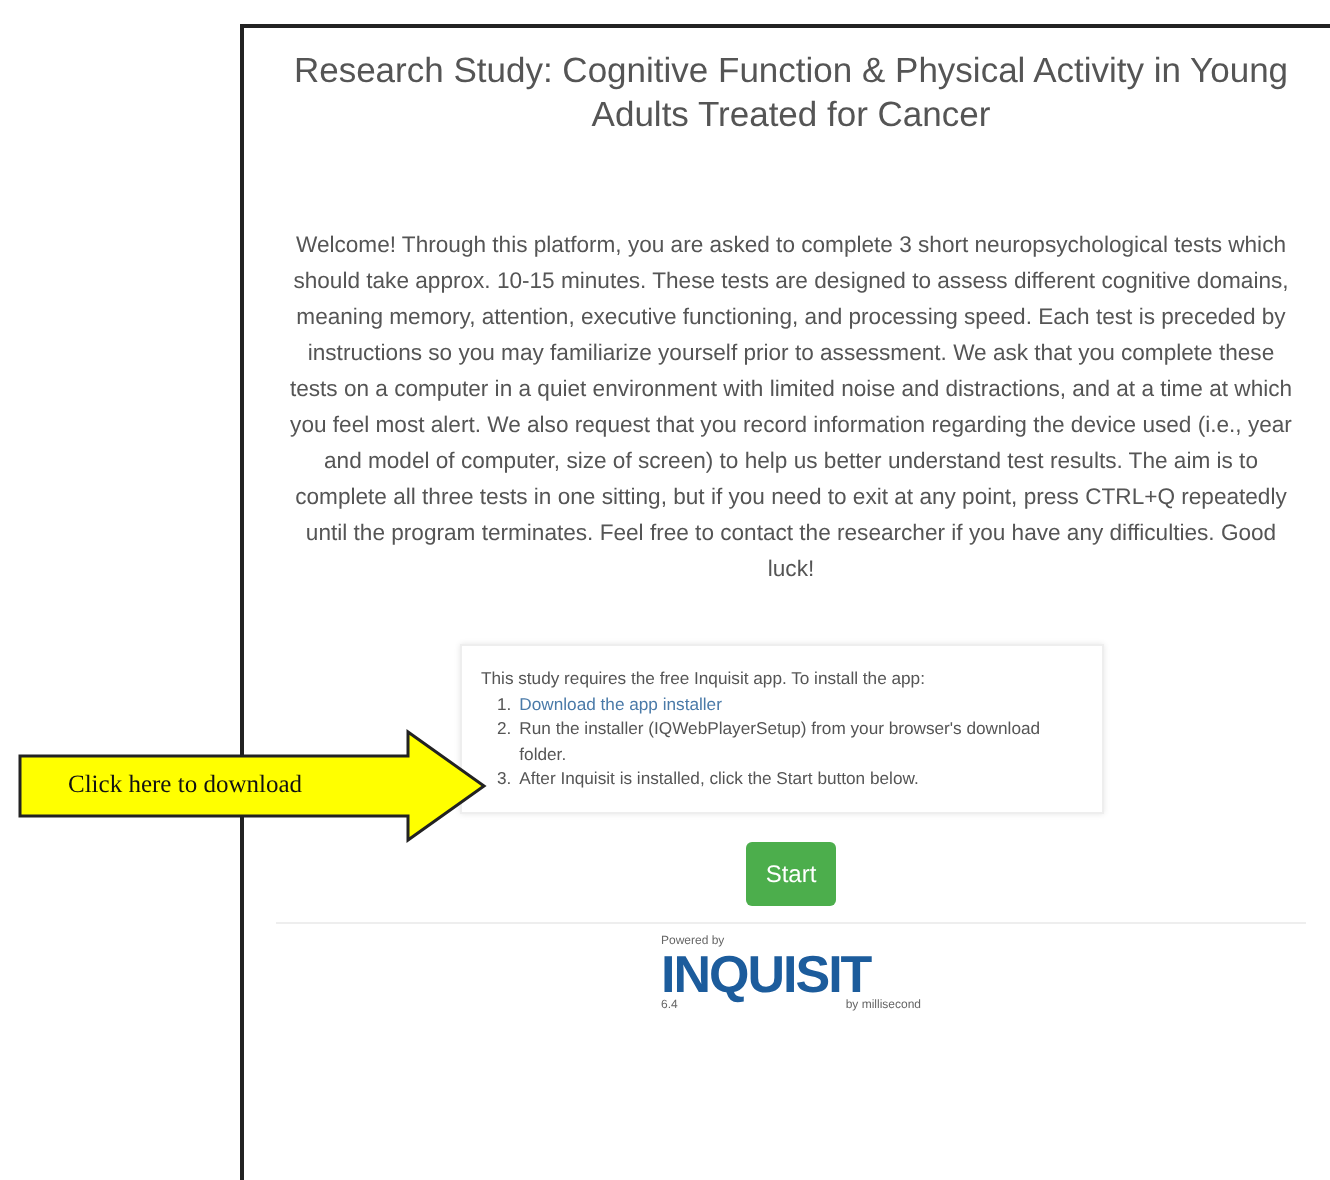 This screenshot has height=1180, width=1330. What do you see at coordinates (791, 873) in the screenshot?
I see `start-button: Start` at bounding box center [791, 873].